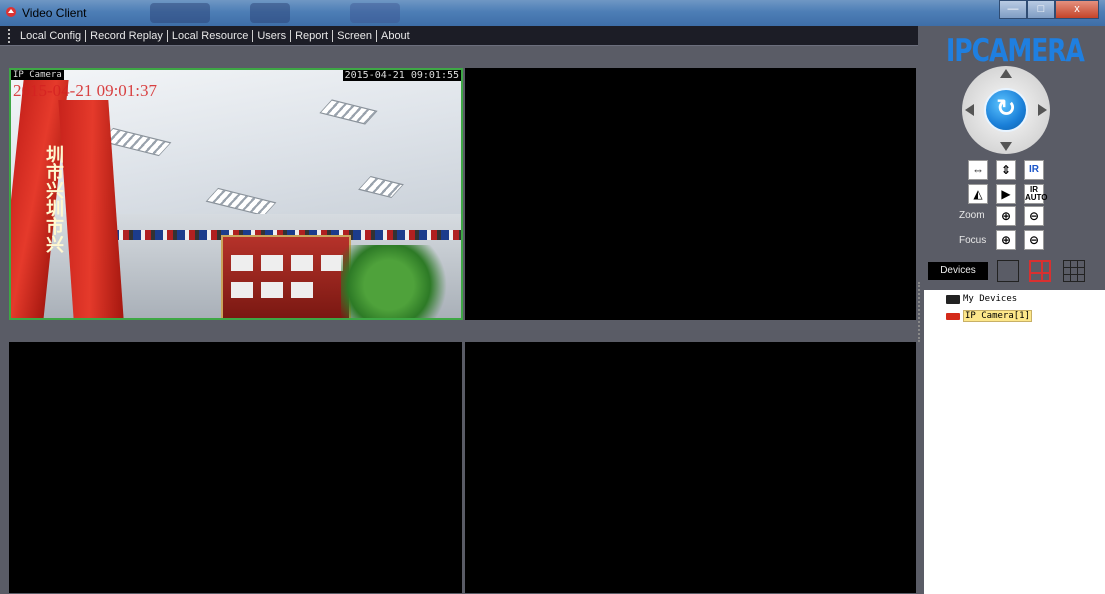  I want to click on app-icon, so click(11, 12).